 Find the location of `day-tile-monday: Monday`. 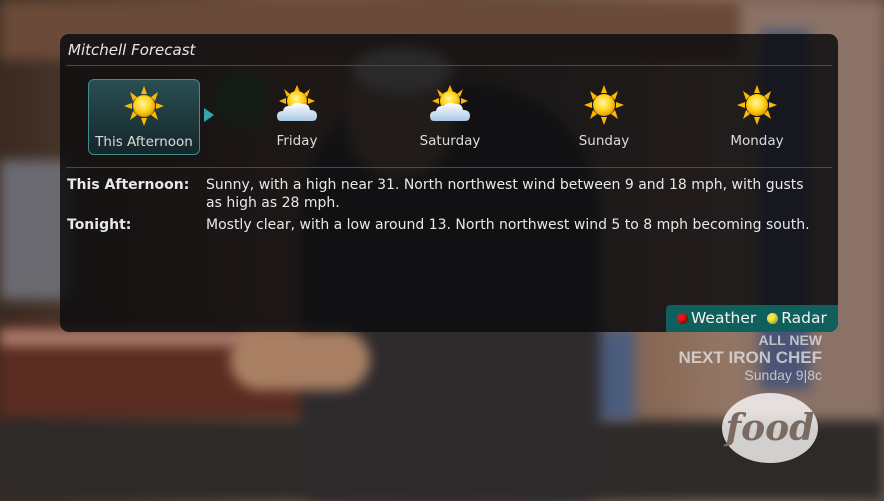

day-tile-monday: Monday is located at coordinates (757, 117).